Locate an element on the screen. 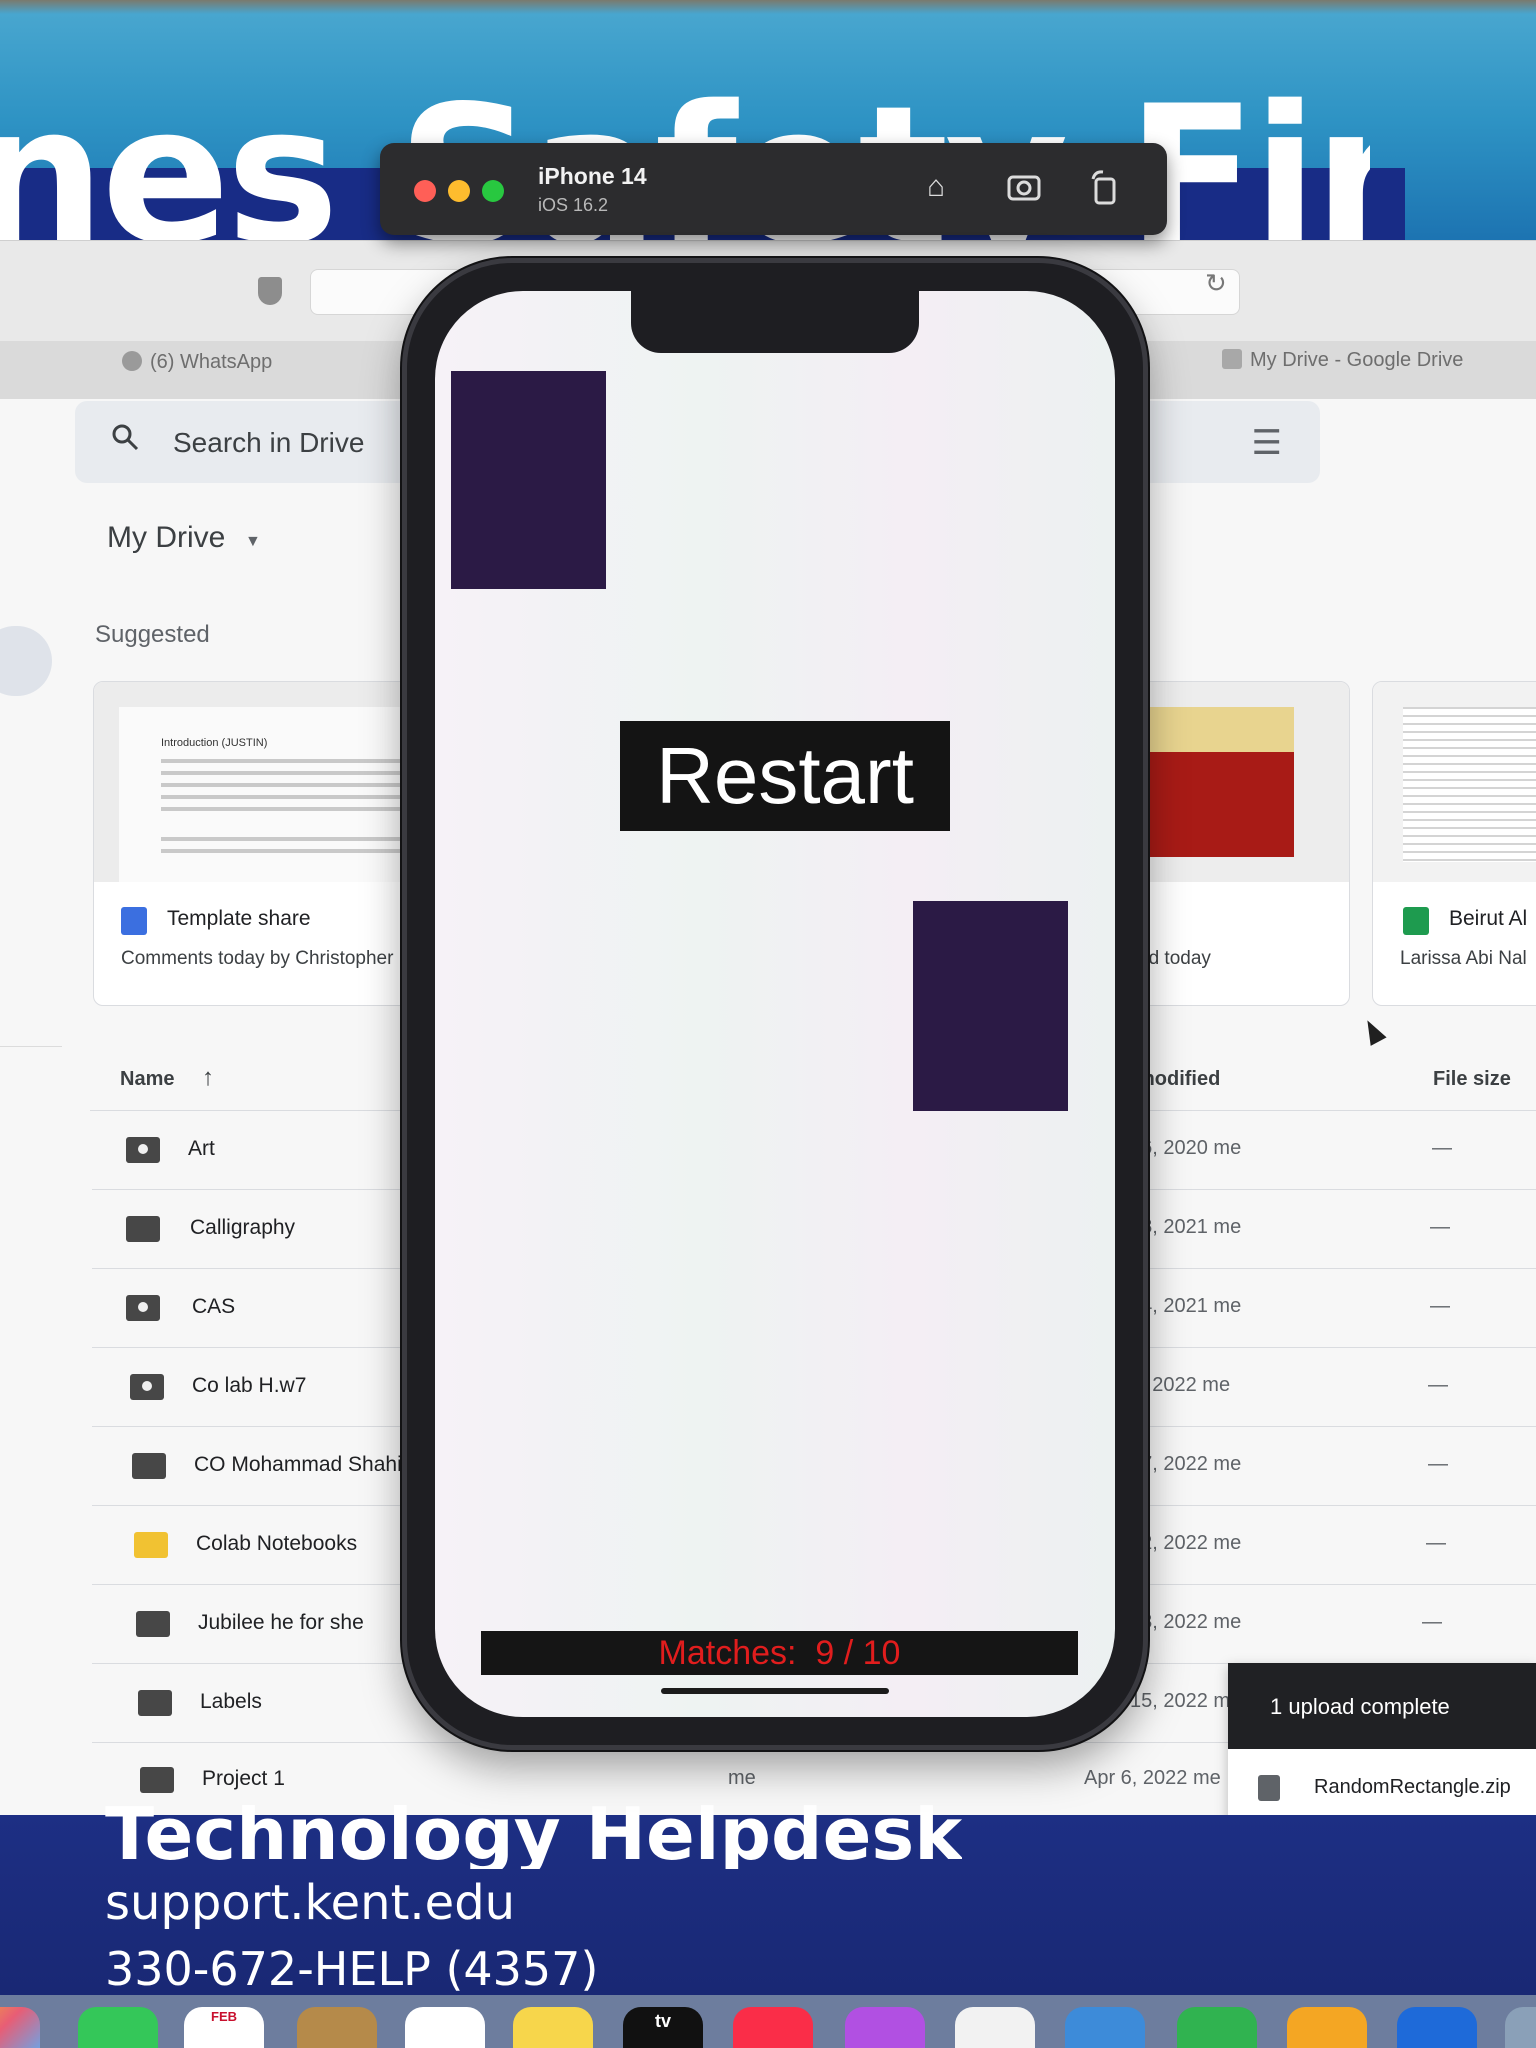 This screenshot has width=1536, height=2048. new-button is located at coordinates (26, 661).